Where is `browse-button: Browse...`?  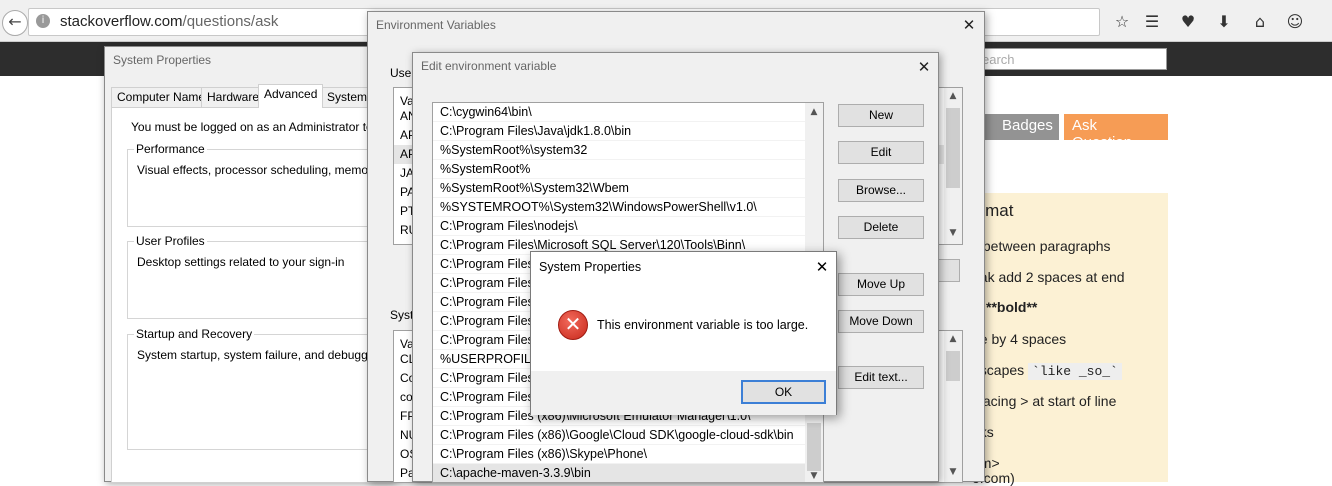 browse-button: Browse... is located at coordinates (881, 190).